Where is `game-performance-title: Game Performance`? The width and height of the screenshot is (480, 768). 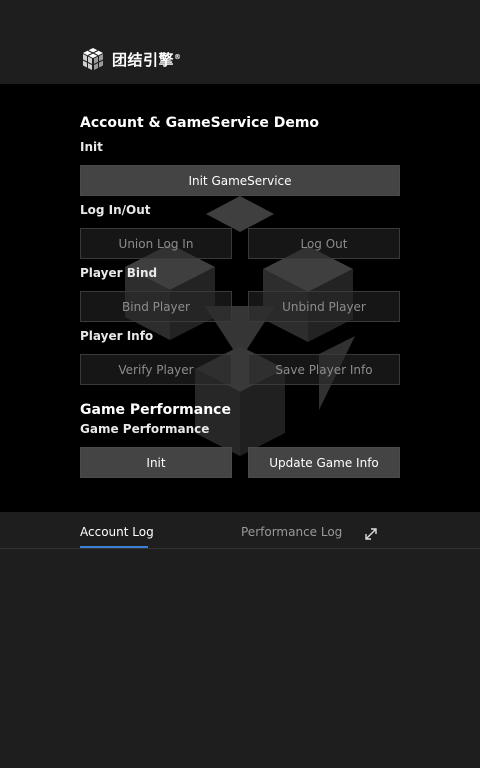
game-performance-title: Game Performance is located at coordinates (155, 410).